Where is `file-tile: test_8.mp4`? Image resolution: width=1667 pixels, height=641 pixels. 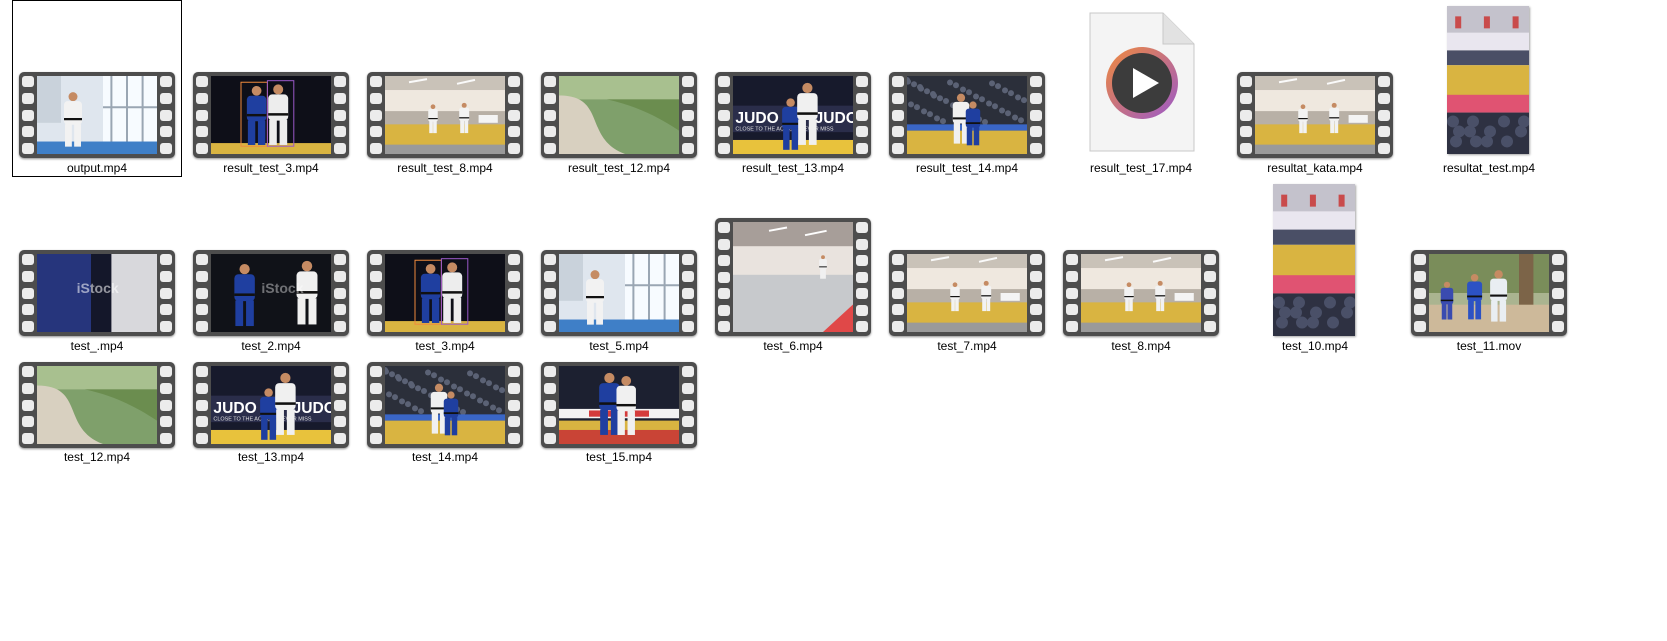 file-tile: test_8.mp4 is located at coordinates (1141, 267).